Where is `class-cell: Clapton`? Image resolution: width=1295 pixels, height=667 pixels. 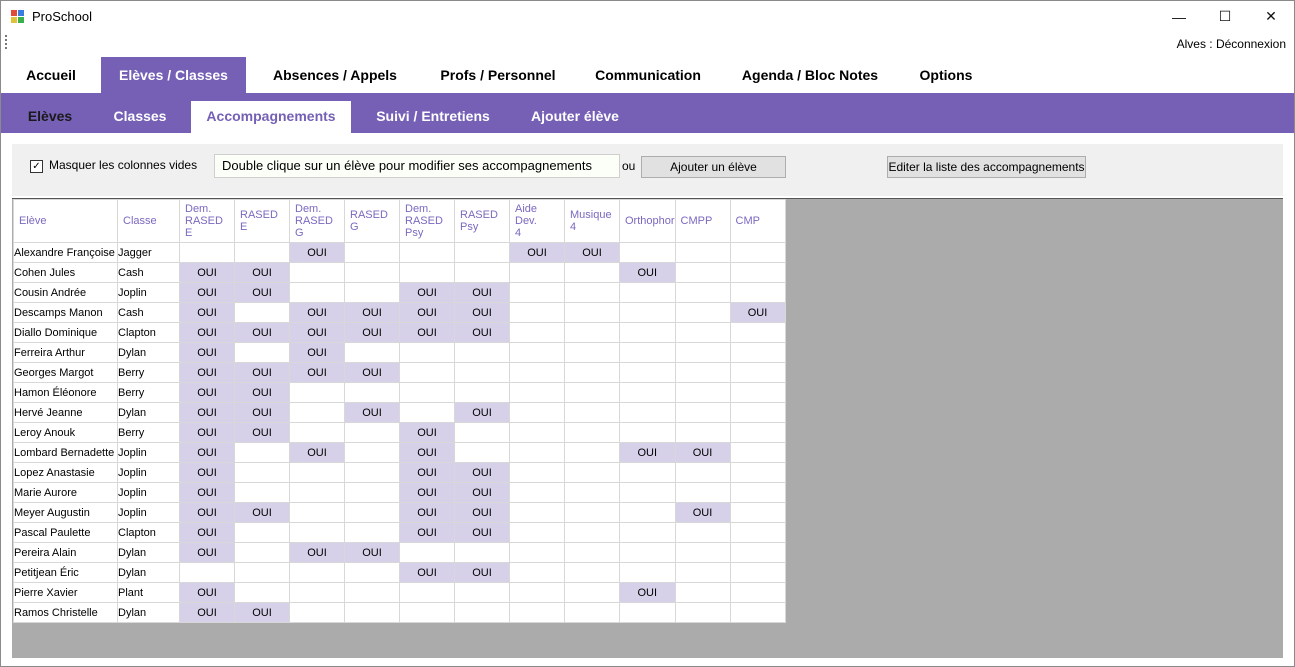 class-cell: Clapton is located at coordinates (148, 532).